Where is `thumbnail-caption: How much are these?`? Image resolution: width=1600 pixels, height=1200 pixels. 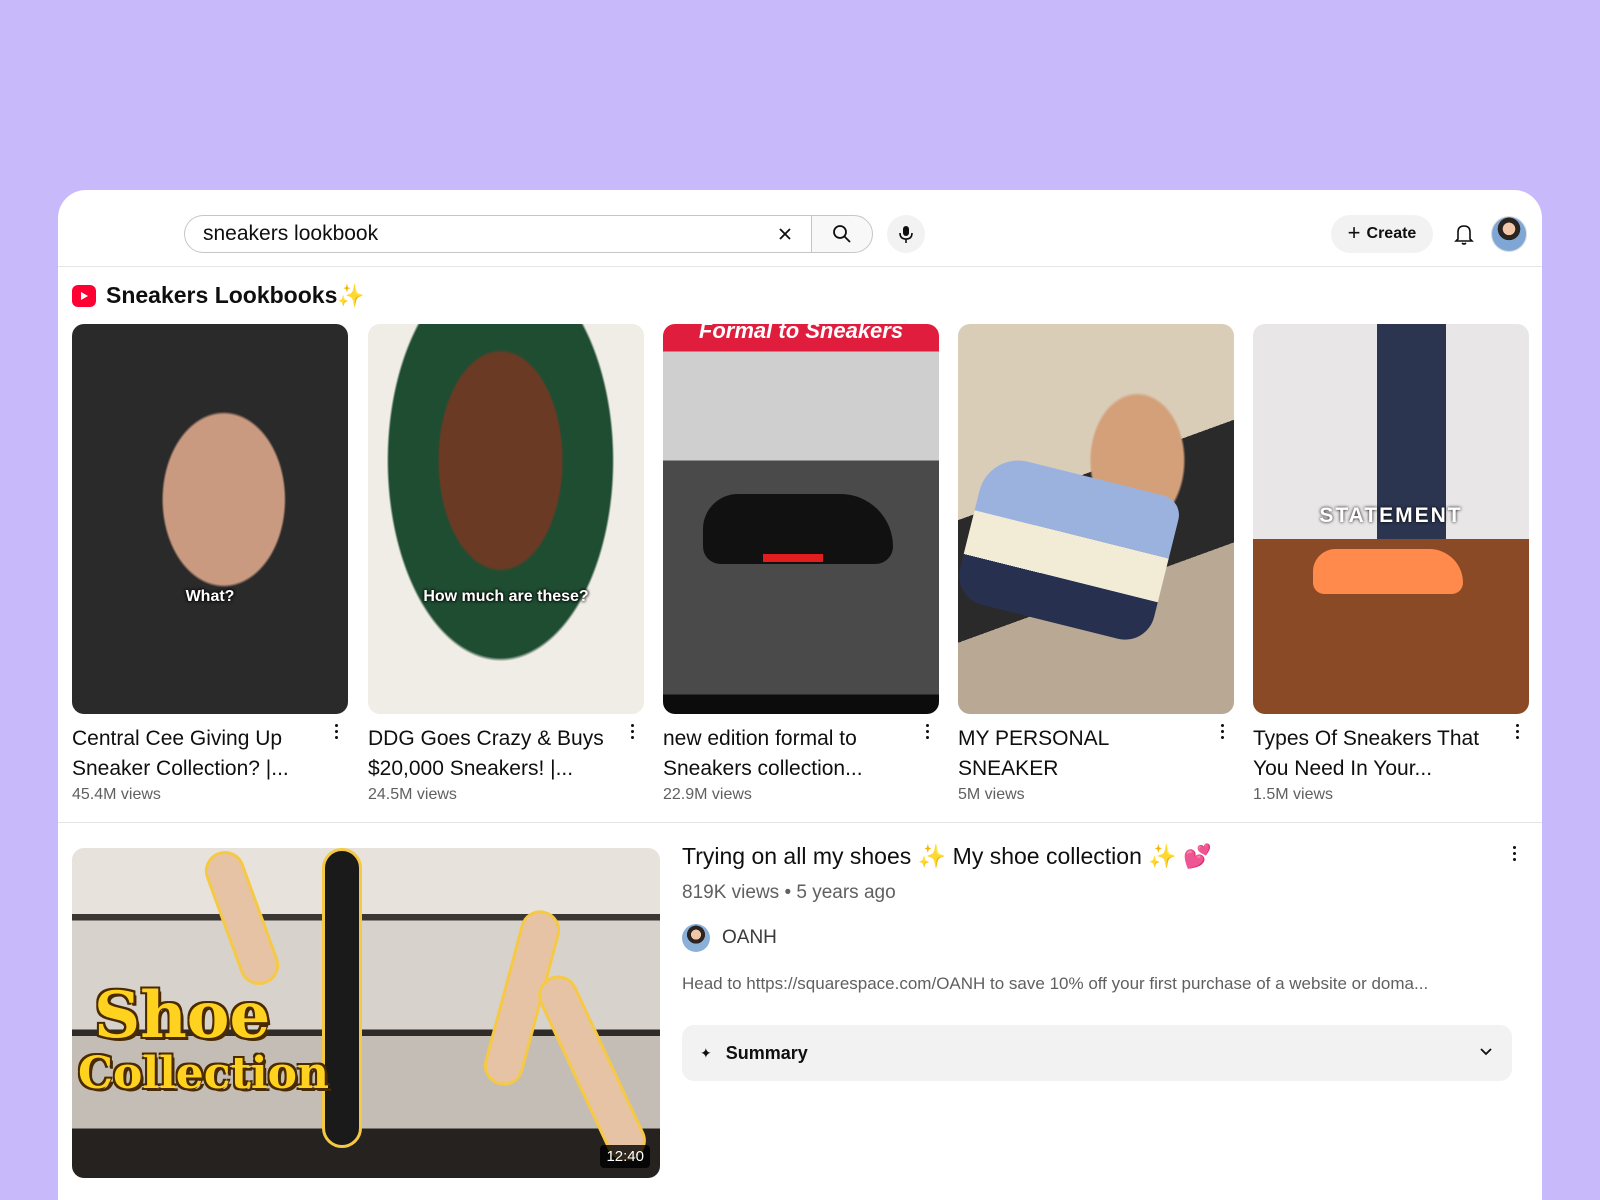 thumbnail-caption: How much are these? is located at coordinates (506, 596).